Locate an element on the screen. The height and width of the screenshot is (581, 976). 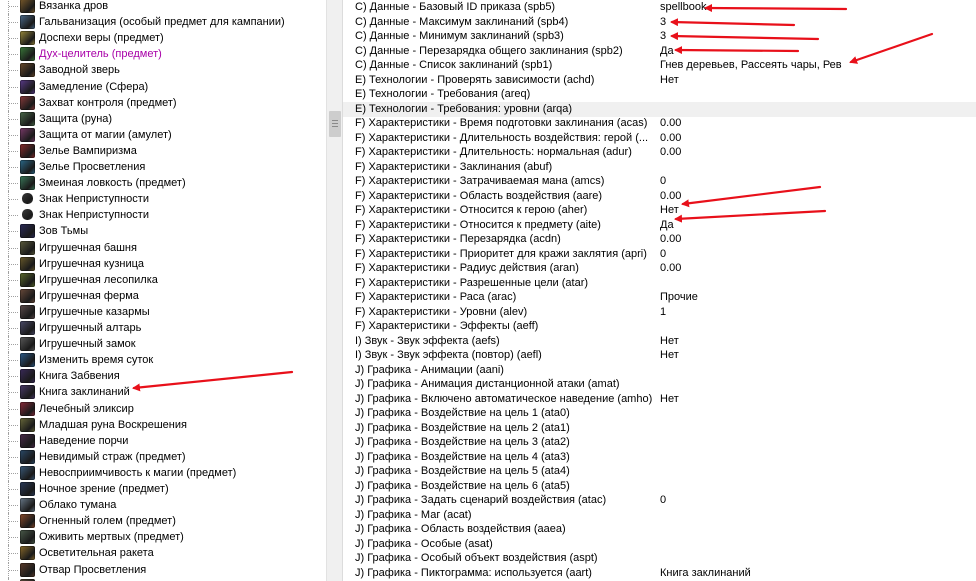
tree-item: Изменить время суток is located at coordinates (163, 360).